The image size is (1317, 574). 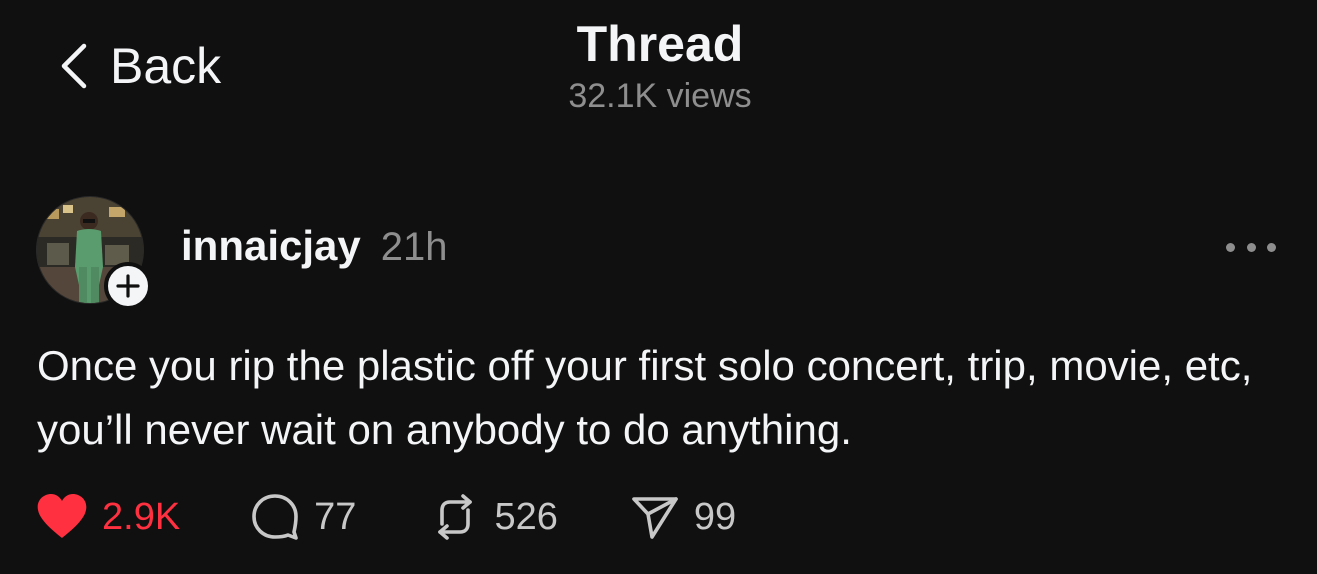 What do you see at coordinates (683, 517) in the screenshot?
I see `share-button: 99` at bounding box center [683, 517].